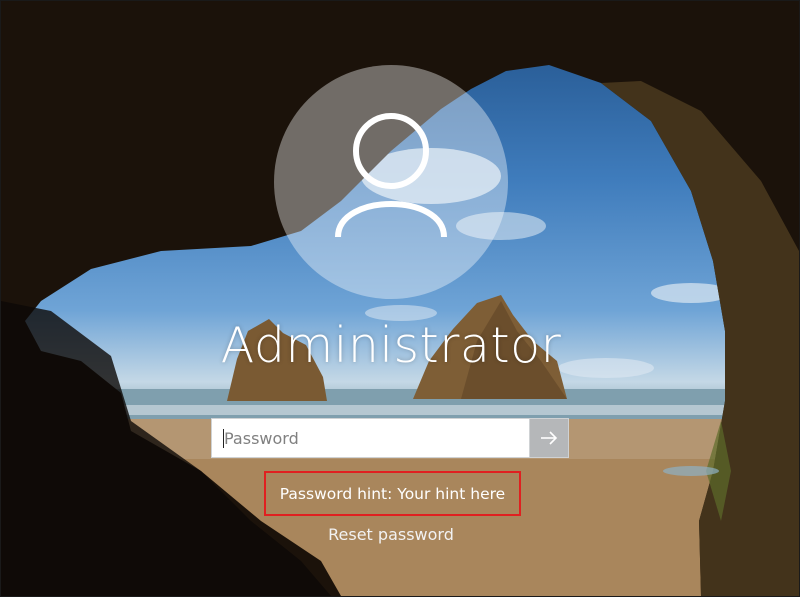 The width and height of the screenshot is (800, 597). What do you see at coordinates (391, 345) in the screenshot?
I see `username-label: Administrator` at bounding box center [391, 345].